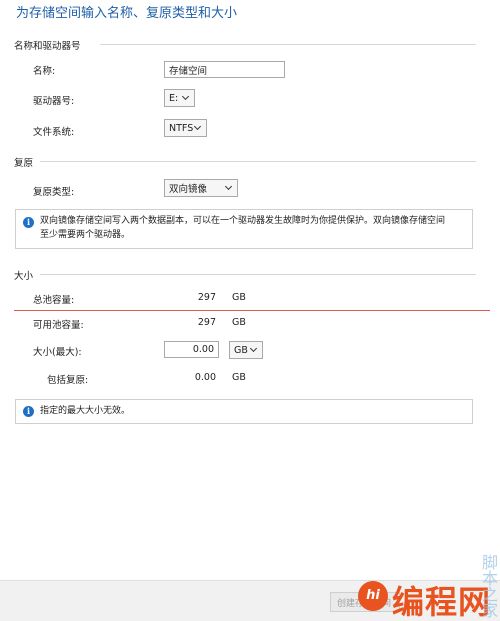 The width and height of the screenshot is (500, 621). What do you see at coordinates (239, 377) in the screenshot?
I see `including-resiliency-unit: GB` at bounding box center [239, 377].